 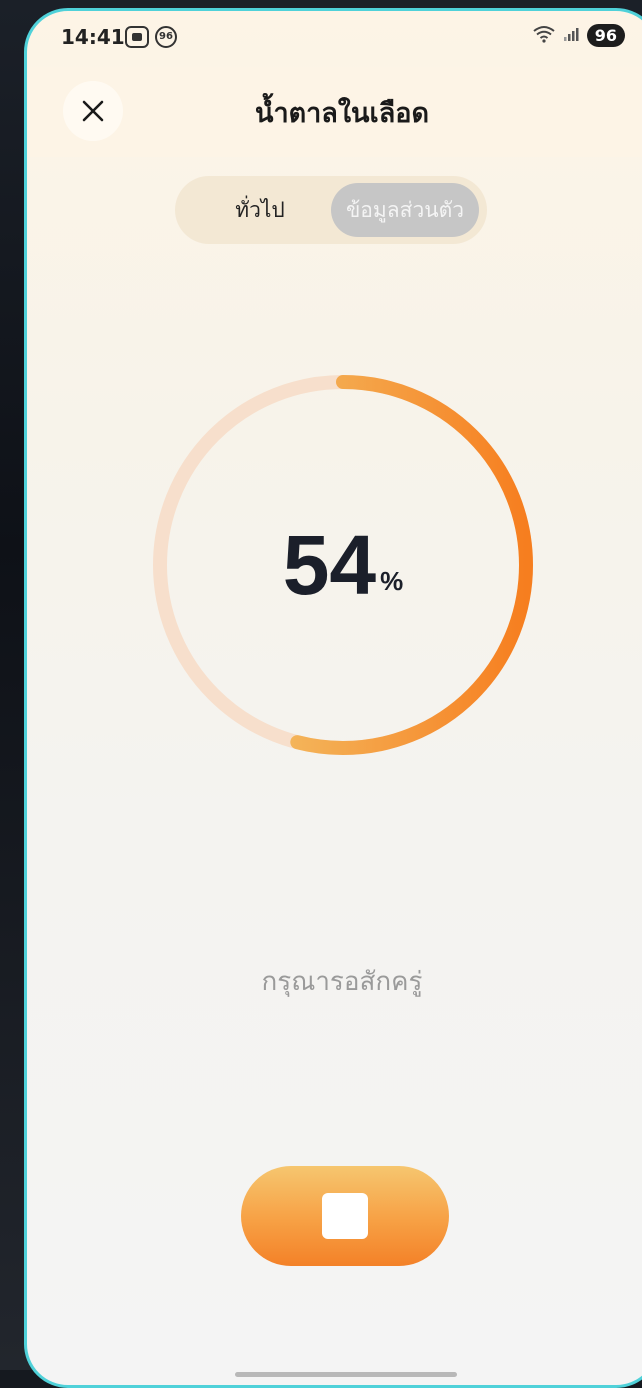 What do you see at coordinates (571, 36) in the screenshot?
I see `signal-icon` at bounding box center [571, 36].